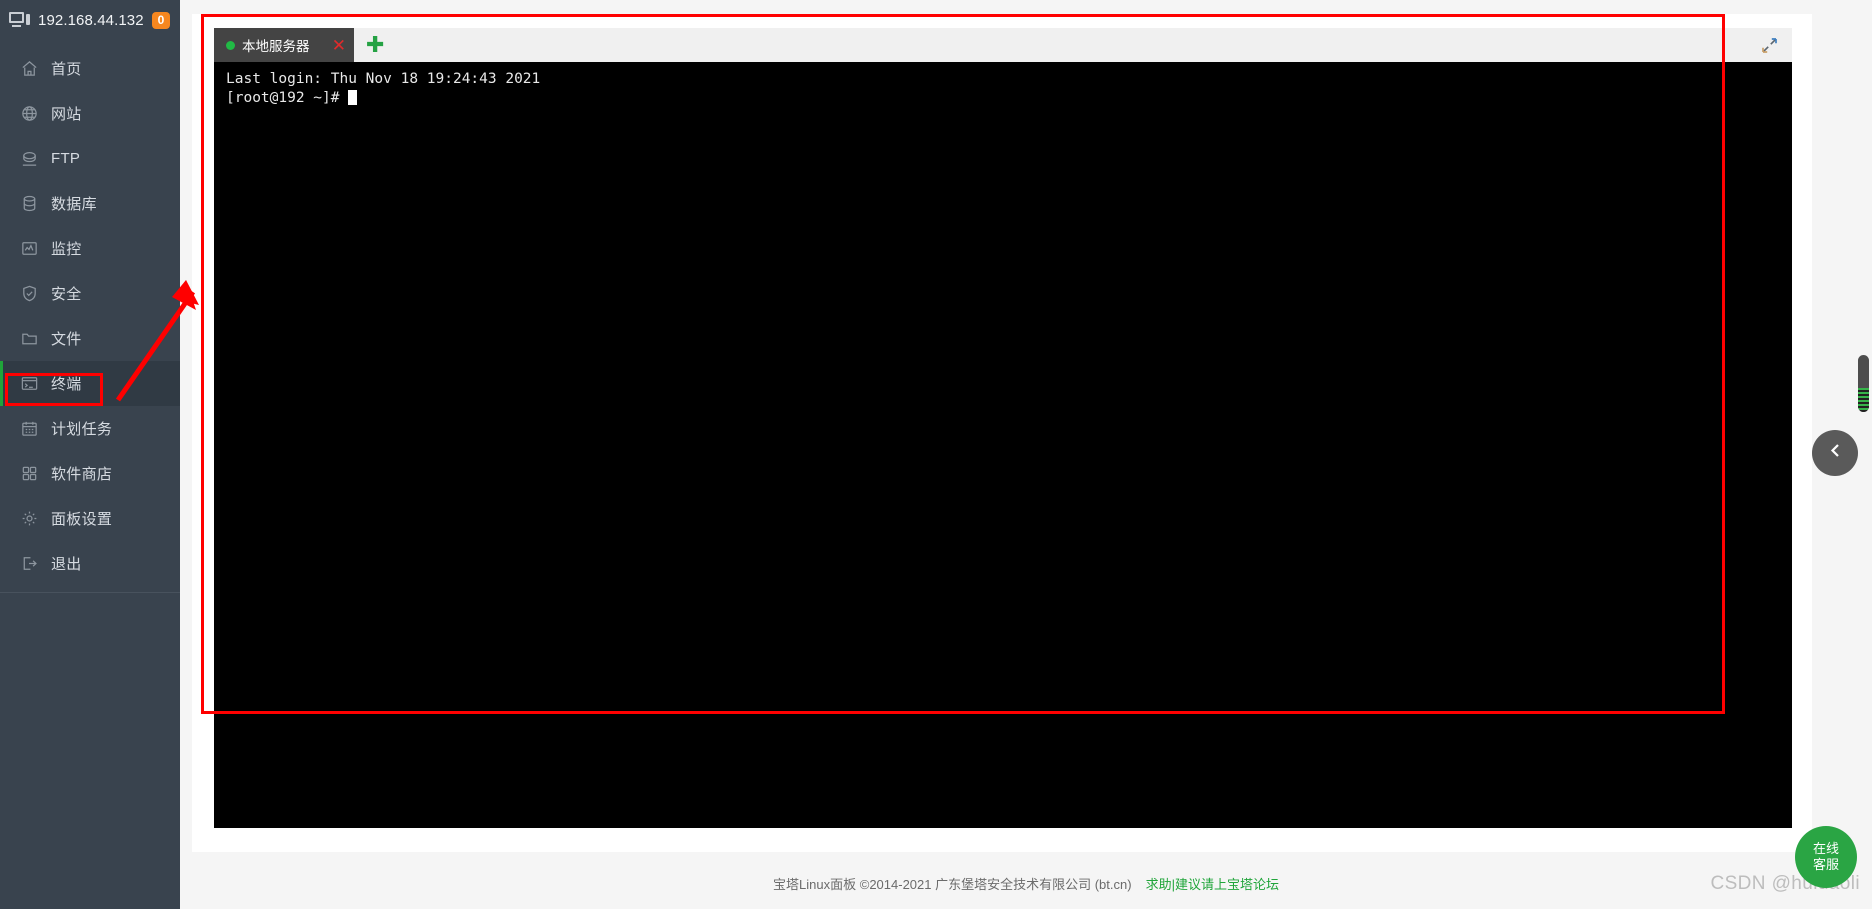 The image size is (1872, 909). Describe the element at coordinates (287, 97) in the screenshot. I see `terminal-line-2: [root@192 ~]#` at that location.